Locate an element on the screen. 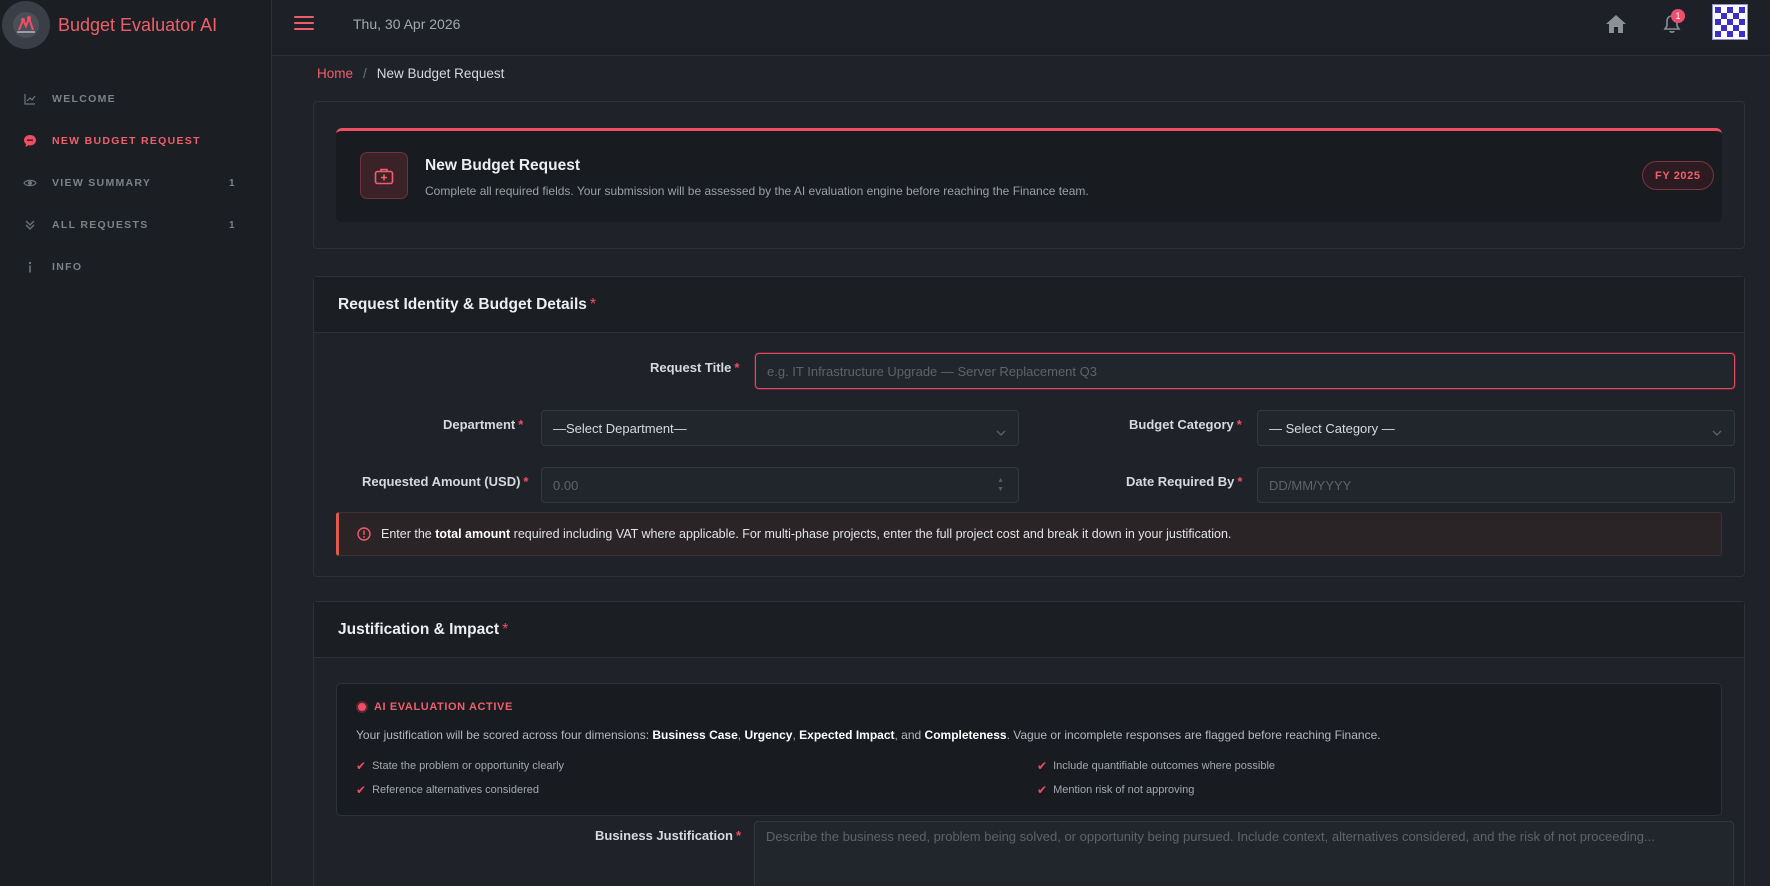  tip-item: ✔ Reference alternatives considered is located at coordinates (447, 790).